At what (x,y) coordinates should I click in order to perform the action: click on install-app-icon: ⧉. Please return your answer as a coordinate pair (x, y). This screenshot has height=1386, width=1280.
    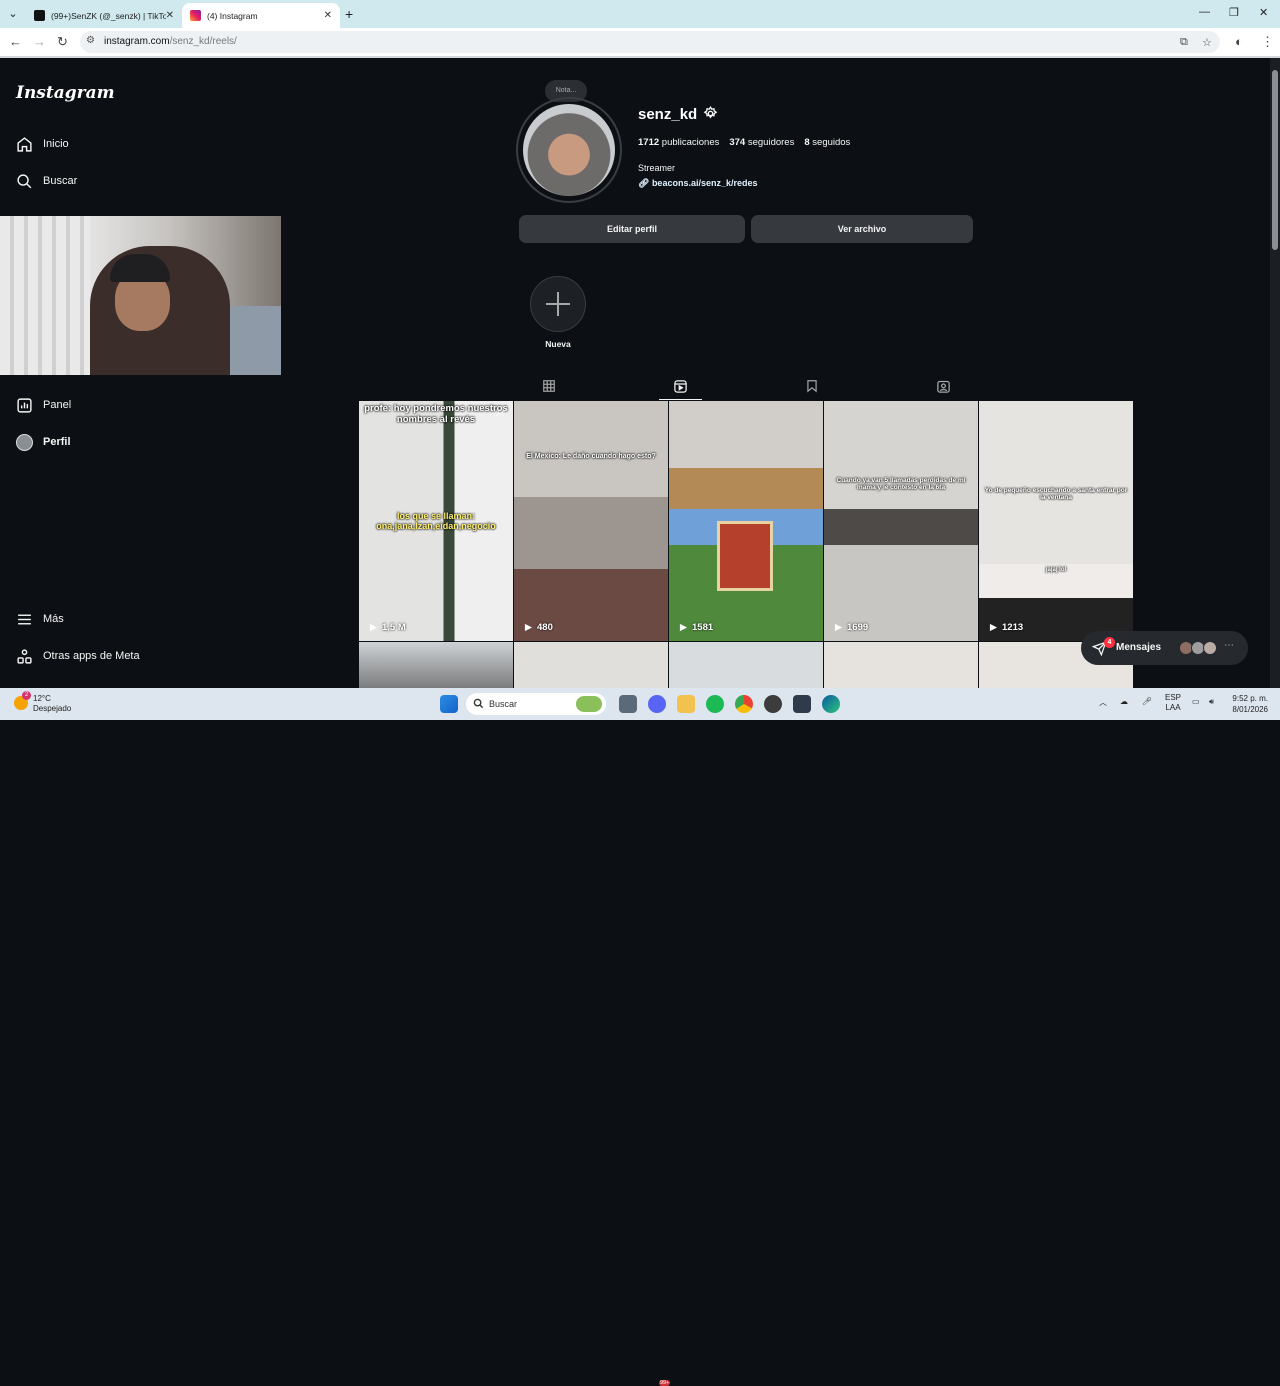
    Looking at the image, I should click on (1184, 42).